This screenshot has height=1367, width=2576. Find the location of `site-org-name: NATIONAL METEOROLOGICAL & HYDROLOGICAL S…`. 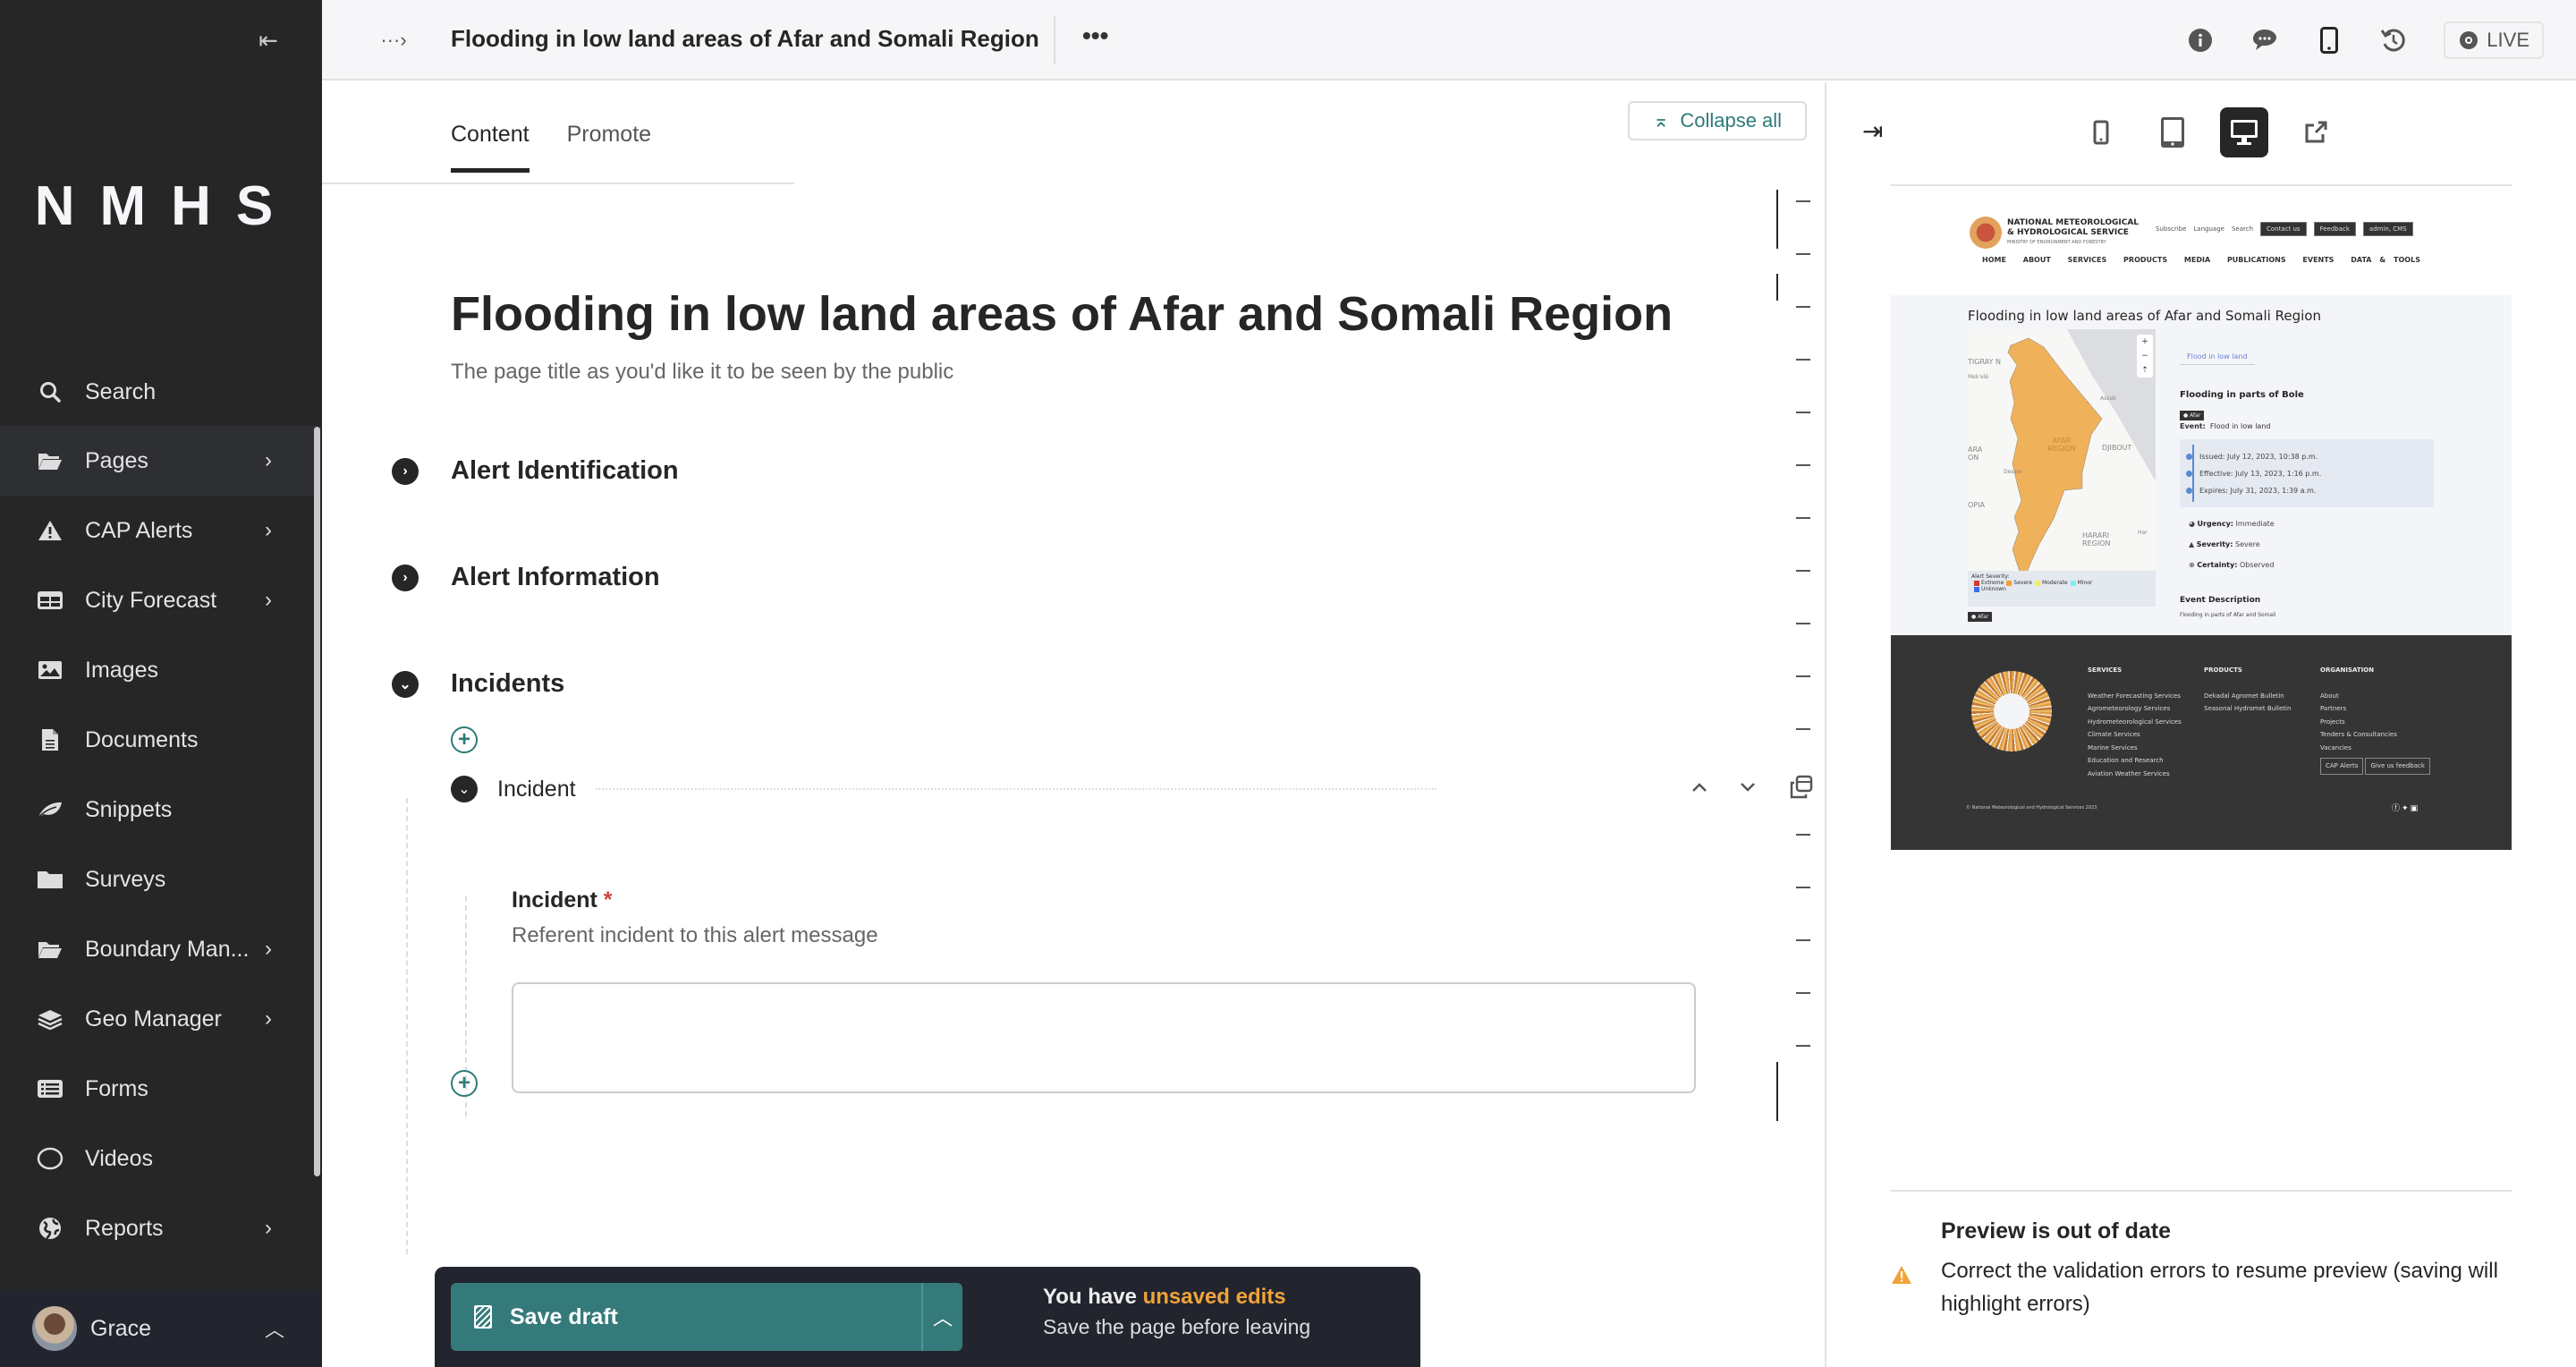

site-org-name: NATIONAL METEOROLOGICAL & HYDROLOGICAL S… is located at coordinates (2073, 233).